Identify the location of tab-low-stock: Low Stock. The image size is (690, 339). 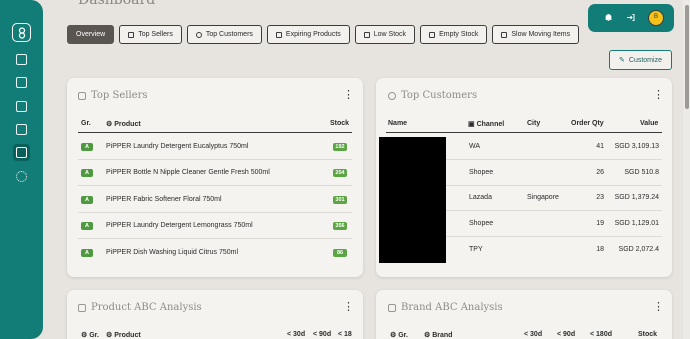
(385, 34).